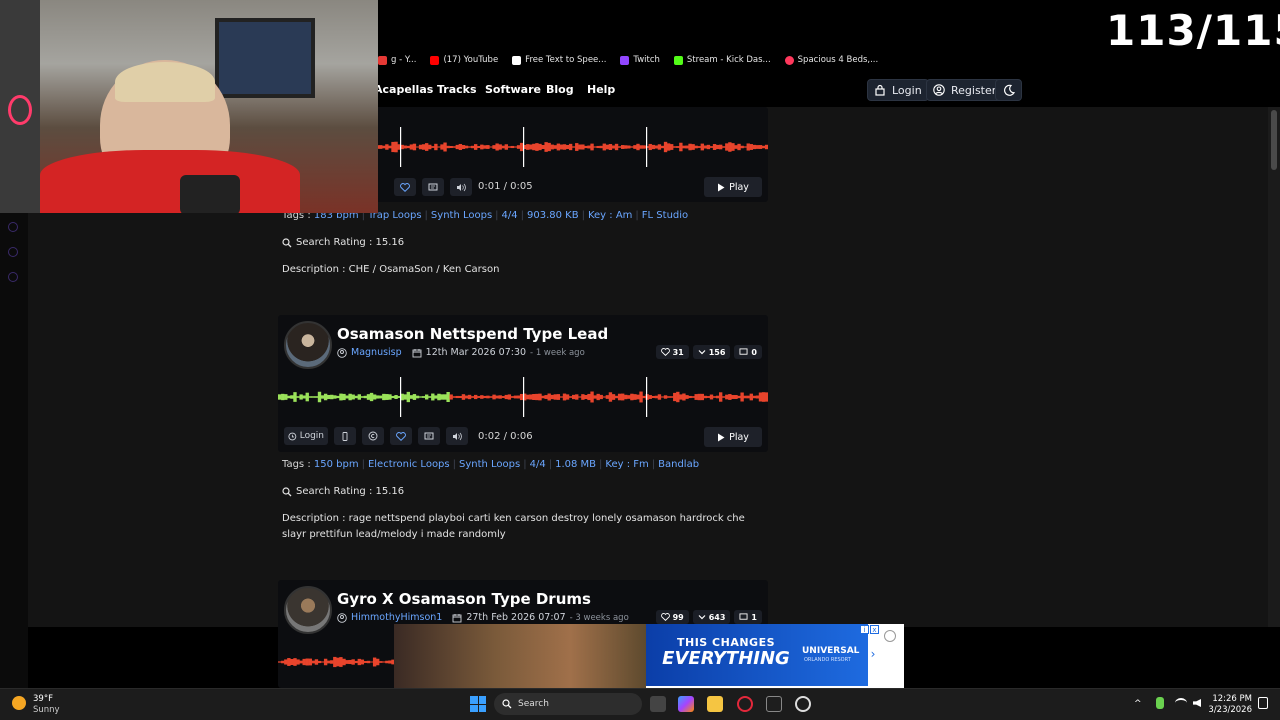  I want to click on track-author: Magnusisp, so click(376, 352).